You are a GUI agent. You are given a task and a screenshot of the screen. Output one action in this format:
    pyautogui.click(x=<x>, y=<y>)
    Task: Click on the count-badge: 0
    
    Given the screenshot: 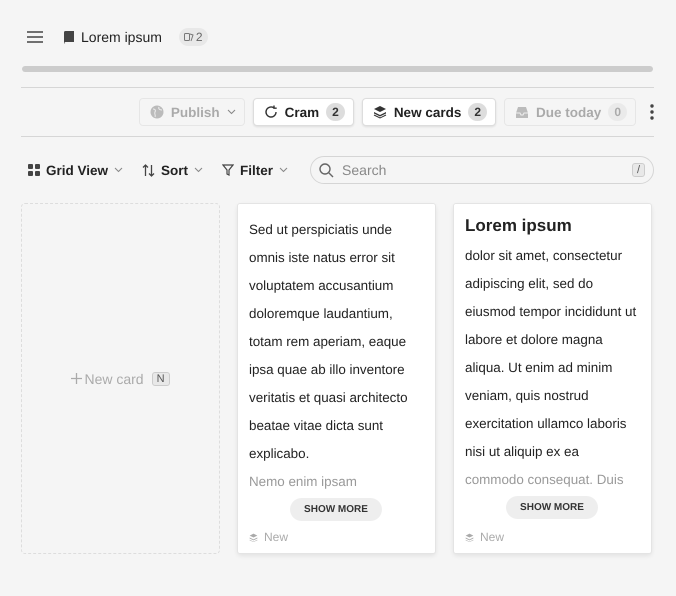 What is the action you would take?
    pyautogui.click(x=617, y=112)
    